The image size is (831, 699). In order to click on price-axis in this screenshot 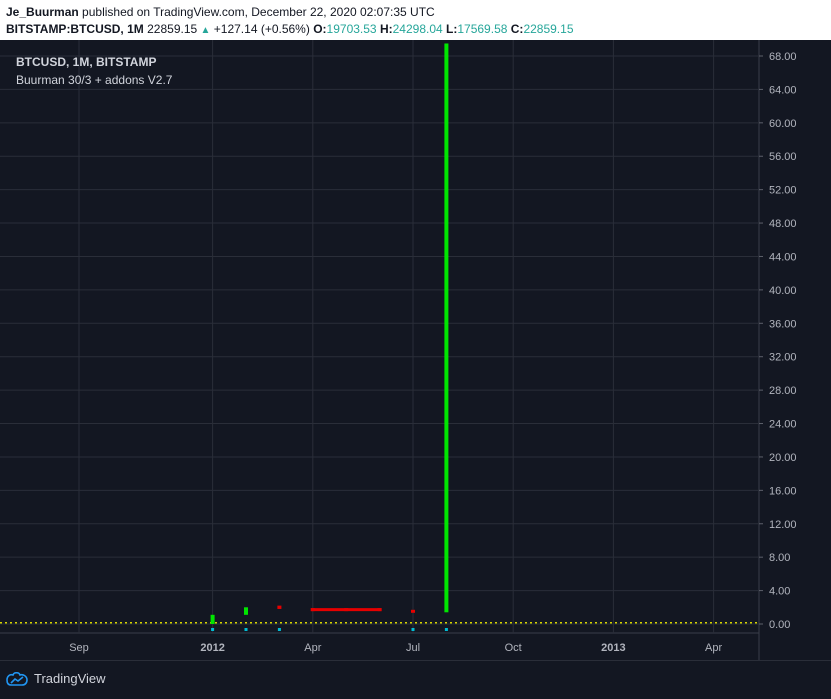, I will do `click(795, 350)`.